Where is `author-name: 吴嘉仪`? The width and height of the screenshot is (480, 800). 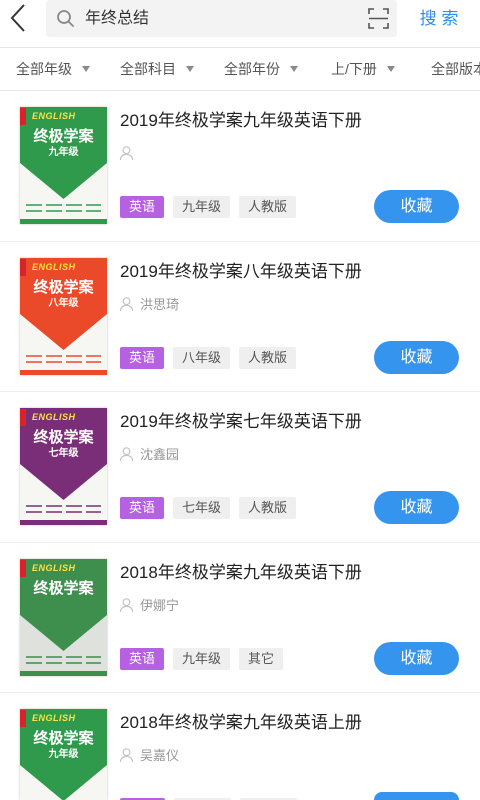 author-name: 吴嘉仪 is located at coordinates (160, 755).